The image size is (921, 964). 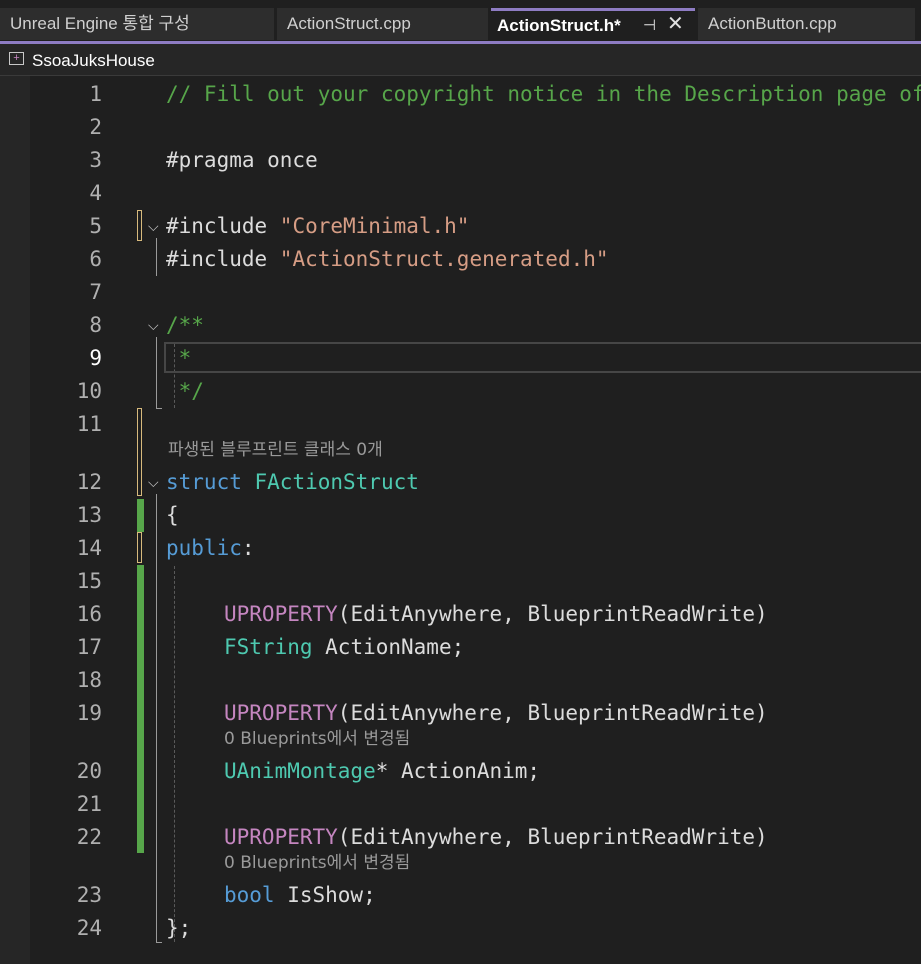 What do you see at coordinates (325, 895) in the screenshot?
I see `identifier-token: IsShow;` at bounding box center [325, 895].